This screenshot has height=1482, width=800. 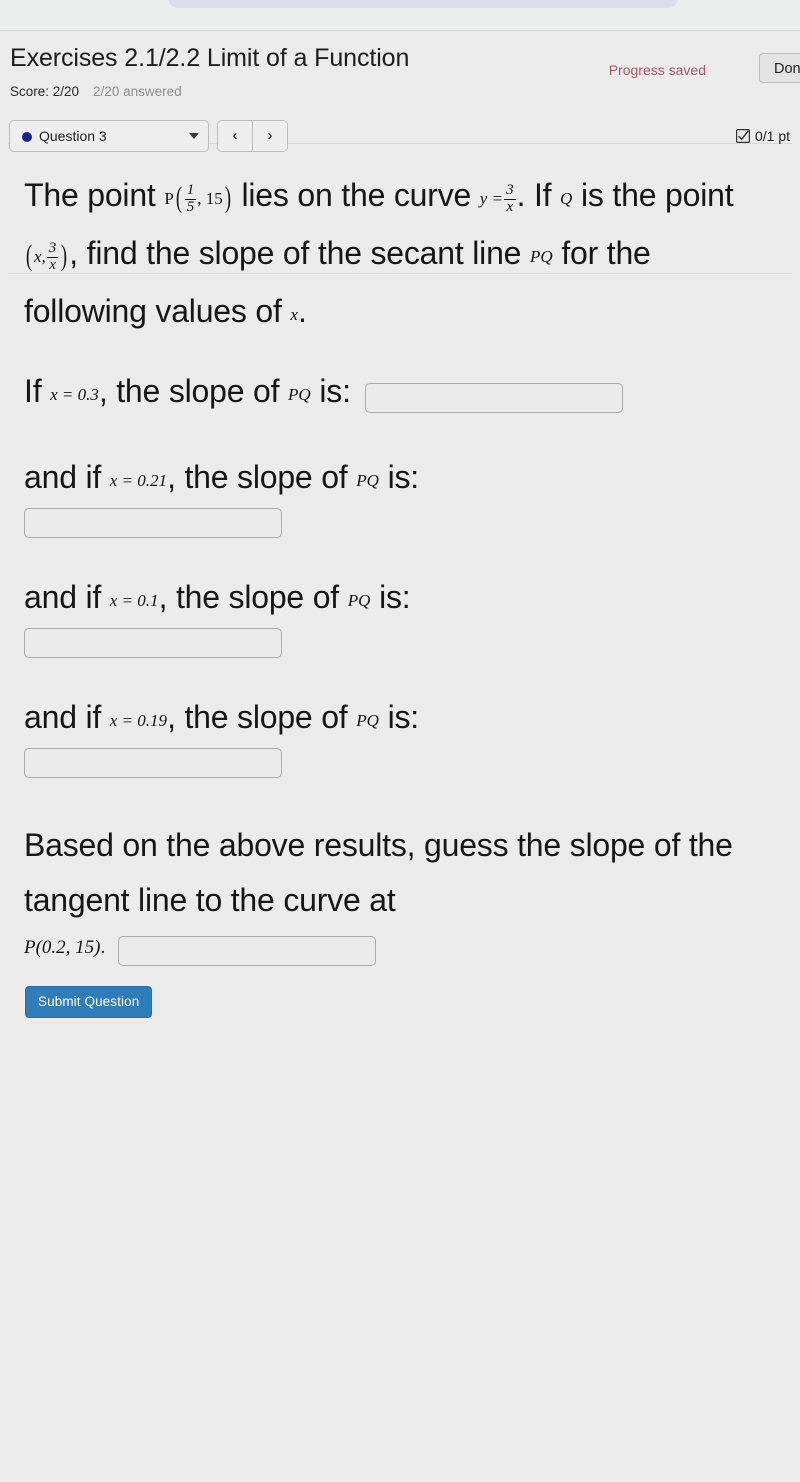 I want to click on P-x-numerator: 1, so click(x=190, y=190).